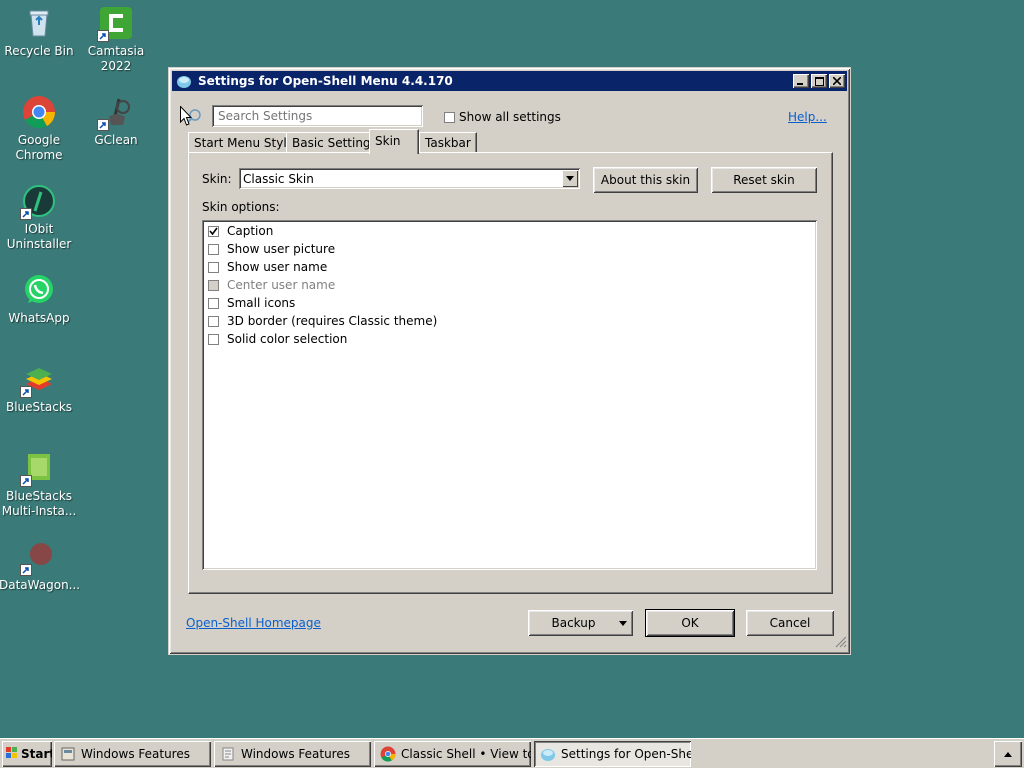 This screenshot has height=768, width=1024. I want to click on option-small-icons: Small icons, so click(251, 303).